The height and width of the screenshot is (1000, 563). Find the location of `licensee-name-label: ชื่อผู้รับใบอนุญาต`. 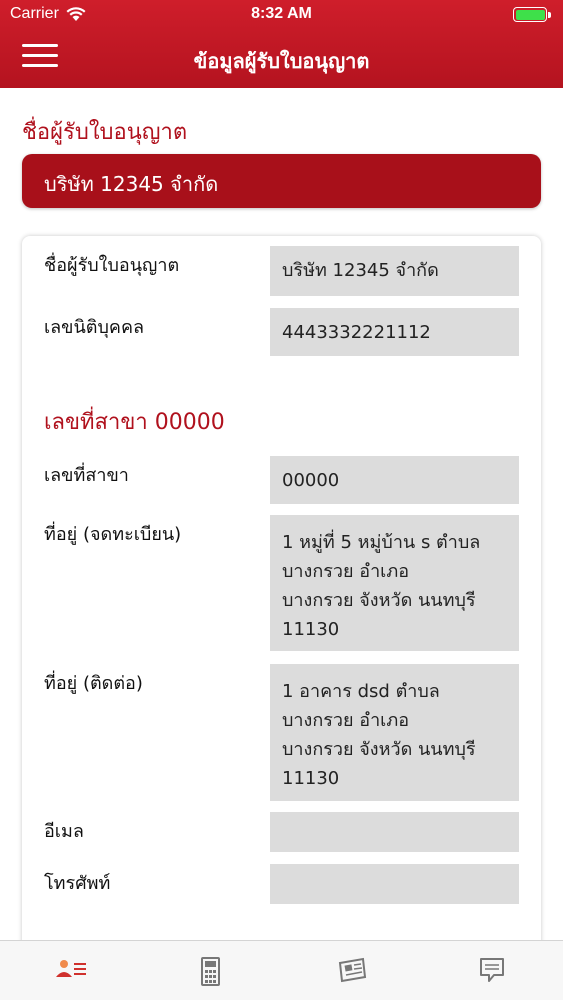

licensee-name-label: ชื่อผู้รับใบอนุญาต is located at coordinates (112, 265).